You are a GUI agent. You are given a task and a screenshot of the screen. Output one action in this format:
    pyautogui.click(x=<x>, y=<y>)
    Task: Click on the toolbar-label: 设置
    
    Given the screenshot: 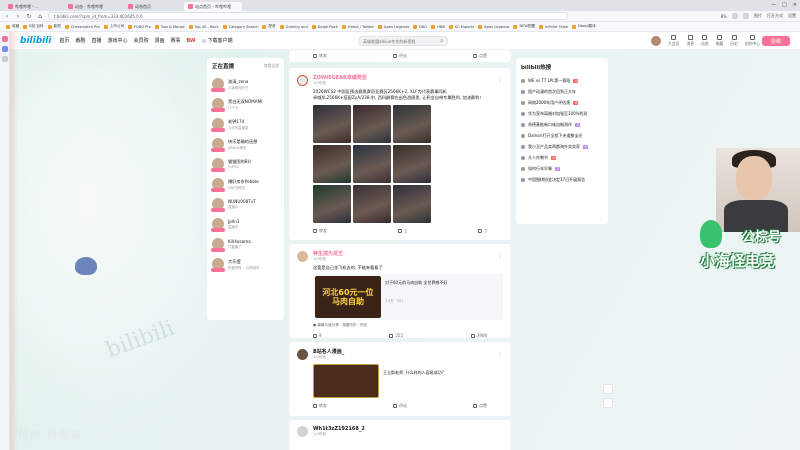 What is the action you would take?
    pyautogui.click(x=792, y=16)
    